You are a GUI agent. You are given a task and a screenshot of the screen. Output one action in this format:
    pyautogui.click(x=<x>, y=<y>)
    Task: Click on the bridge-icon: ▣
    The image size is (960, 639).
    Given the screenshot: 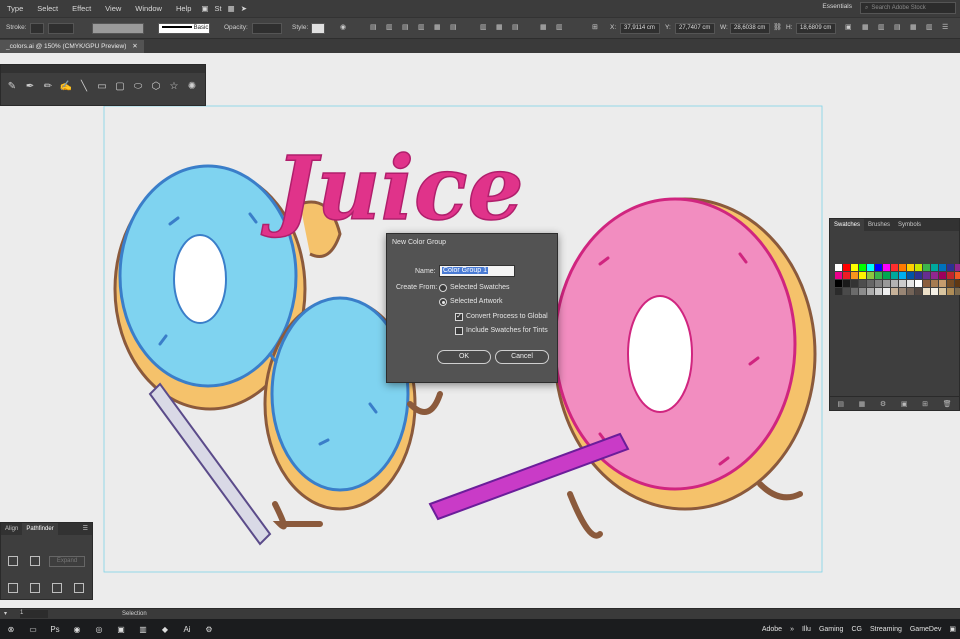 What is the action you would take?
    pyautogui.click(x=204, y=8)
    